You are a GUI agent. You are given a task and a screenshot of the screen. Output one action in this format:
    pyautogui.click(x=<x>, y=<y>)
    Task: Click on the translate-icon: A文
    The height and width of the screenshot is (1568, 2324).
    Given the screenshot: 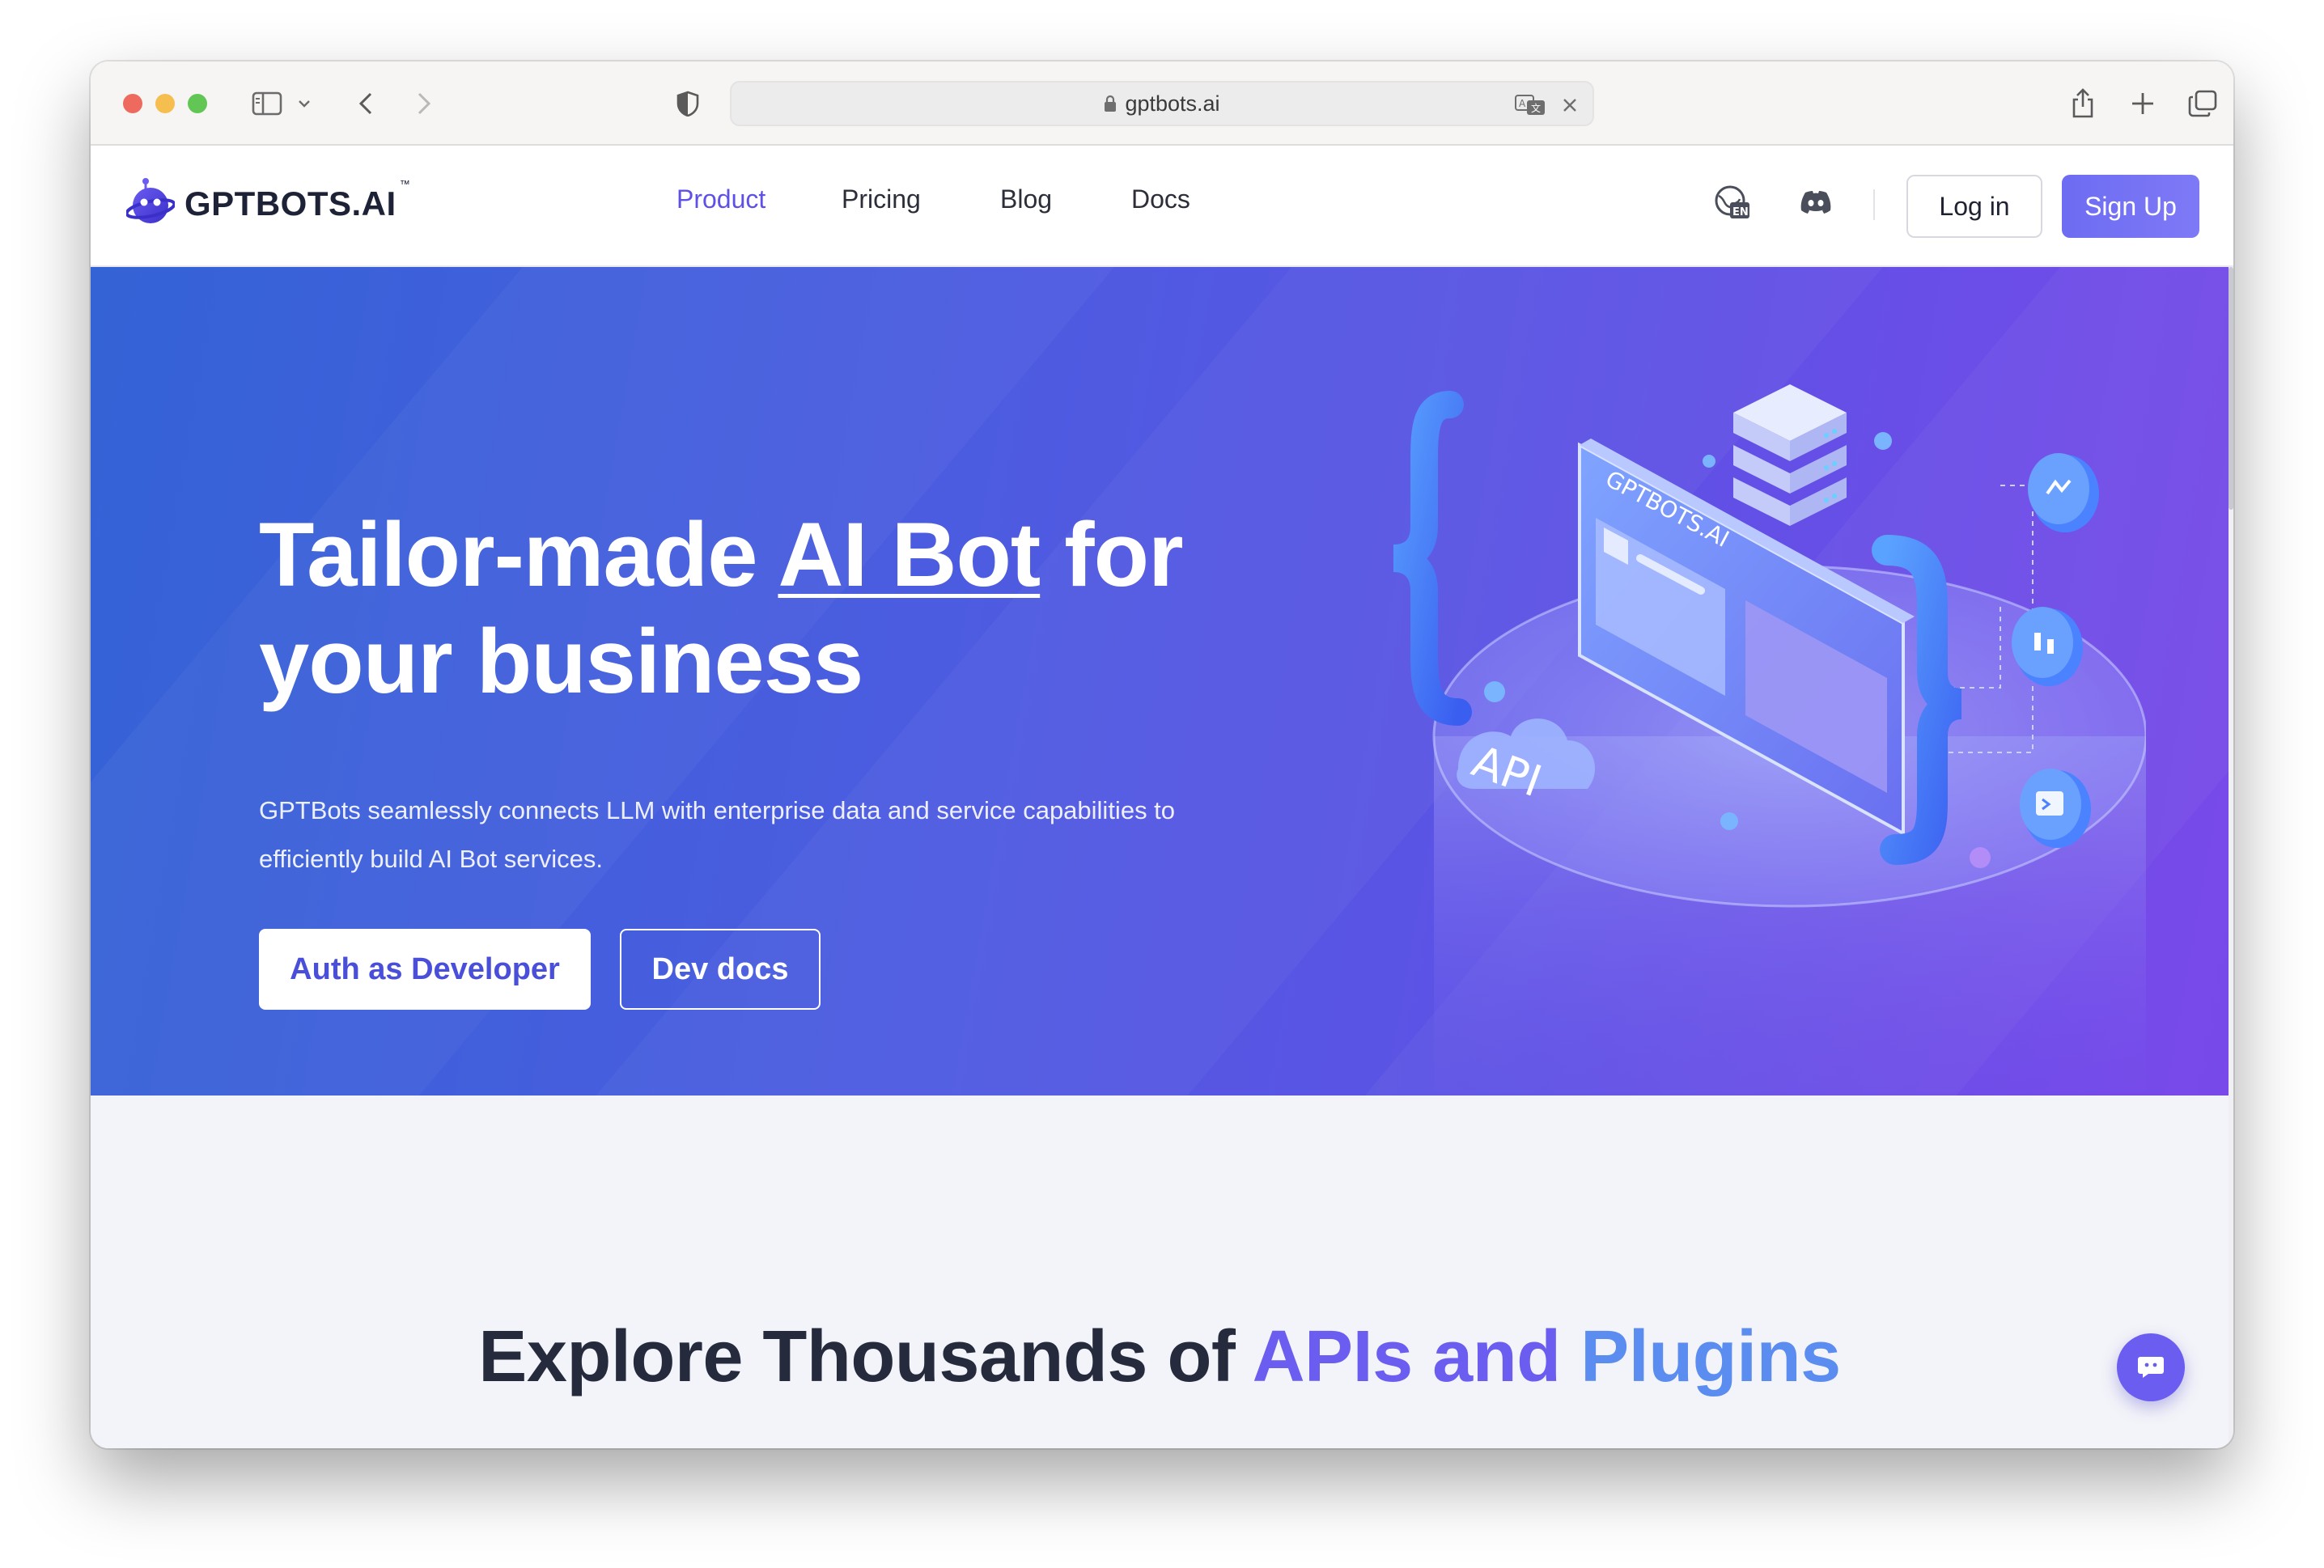 What is the action you would take?
    pyautogui.click(x=1530, y=106)
    